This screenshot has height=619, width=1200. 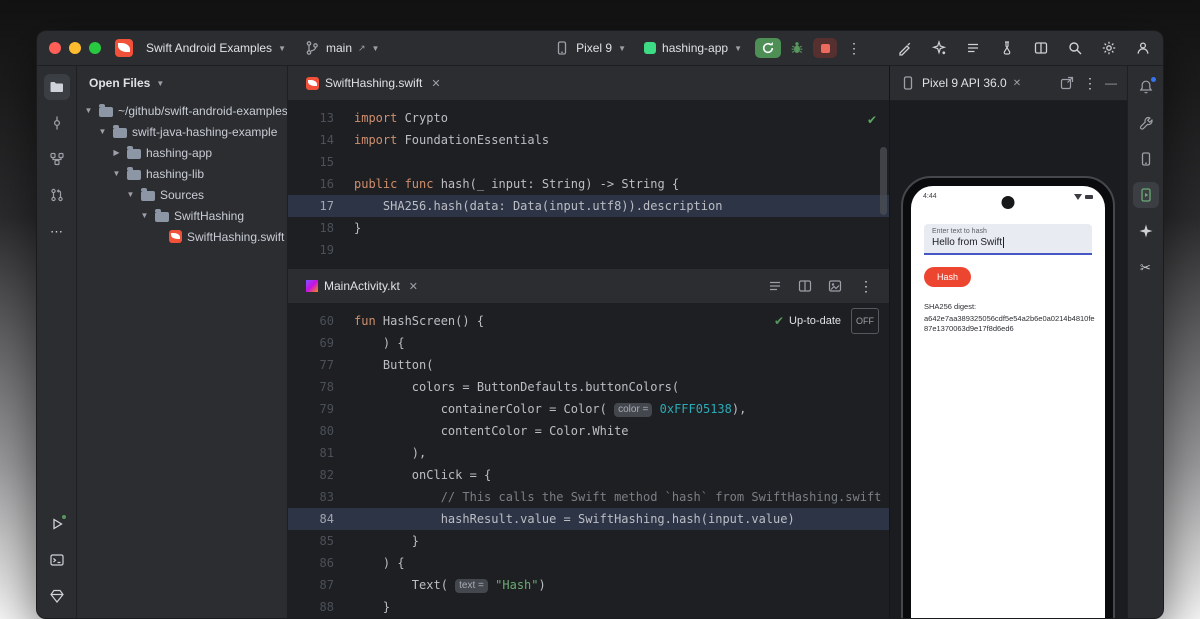 What do you see at coordinates (1008, 402) in the screenshot?
I see `phone-screen: 4:44 Enter text to hash Hello from Swift` at bounding box center [1008, 402].